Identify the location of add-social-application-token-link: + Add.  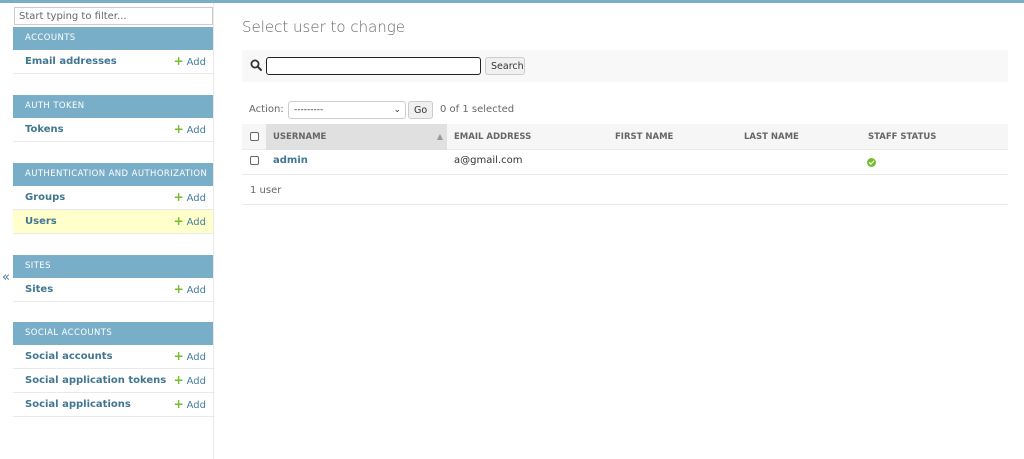
(190, 381).